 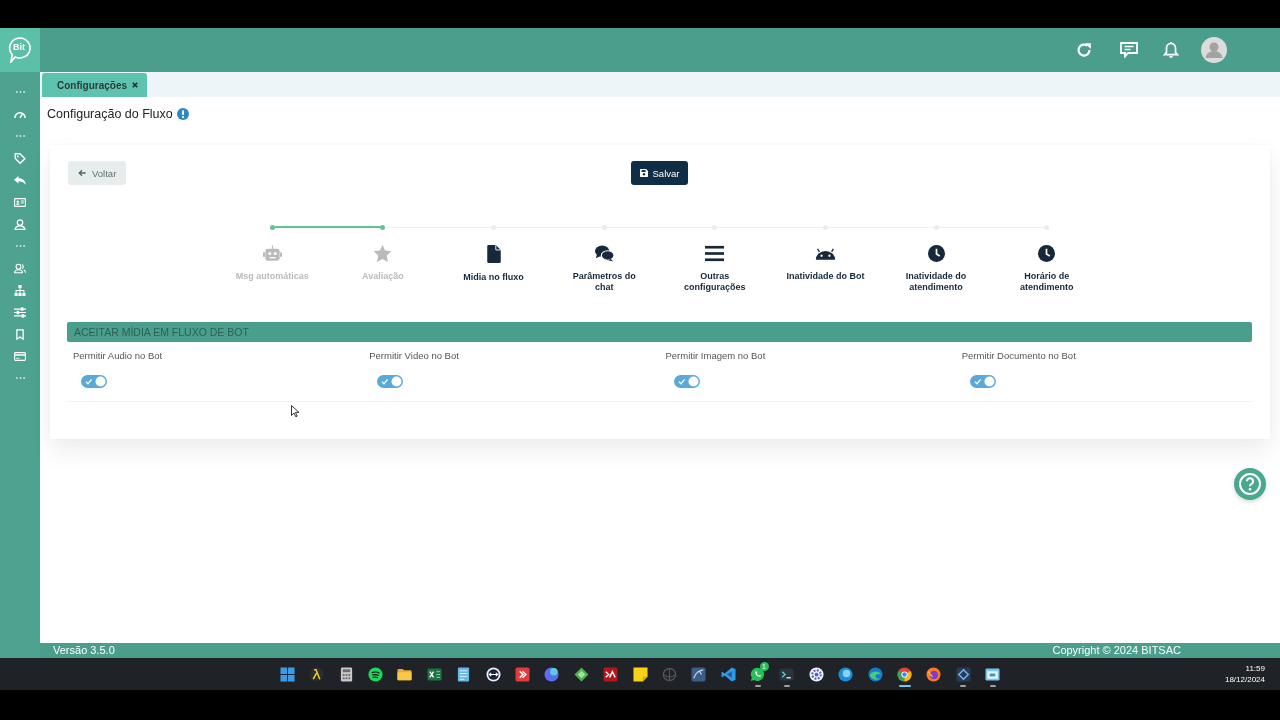 I want to click on step-button: Inatividade do Bot, so click(x=825, y=263).